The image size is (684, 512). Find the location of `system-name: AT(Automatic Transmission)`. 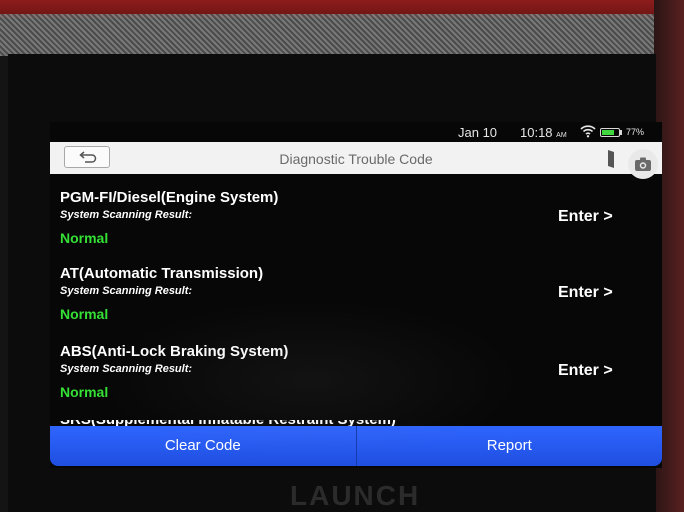

system-name: AT(Automatic Transmission) is located at coordinates (162, 273).